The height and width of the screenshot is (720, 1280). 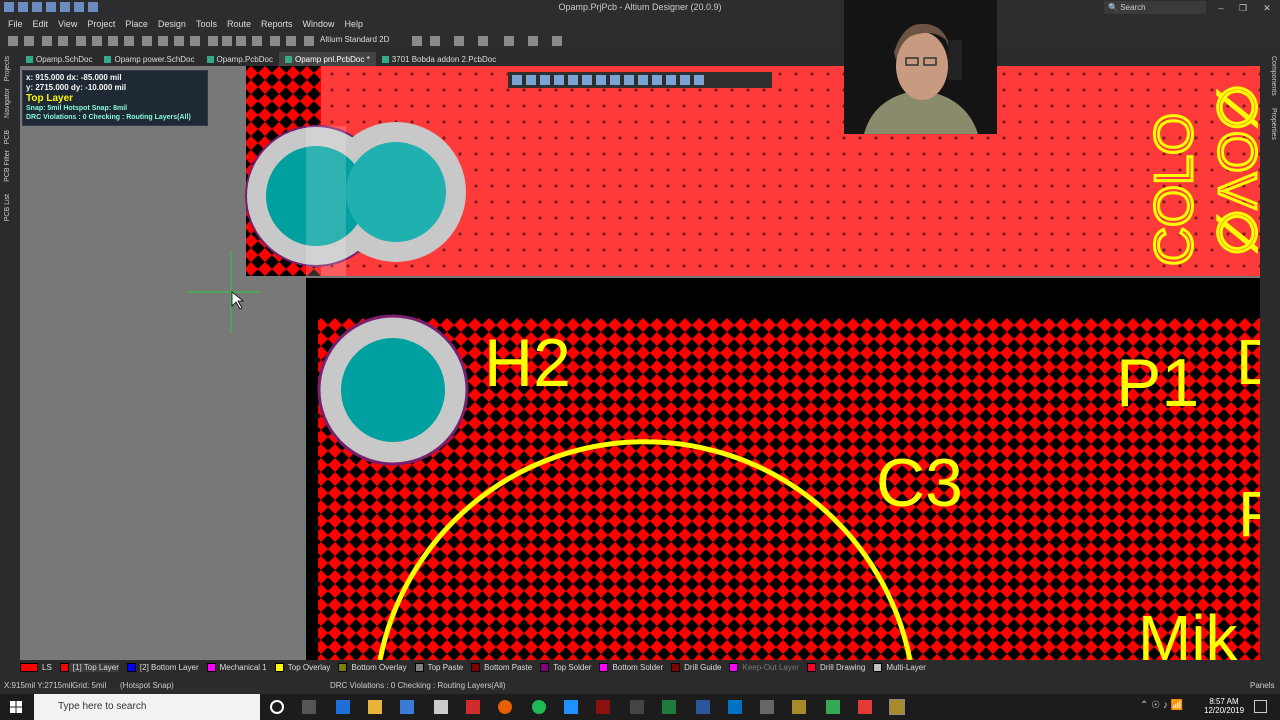 I want to click on via-icon, so click(x=601, y=80).